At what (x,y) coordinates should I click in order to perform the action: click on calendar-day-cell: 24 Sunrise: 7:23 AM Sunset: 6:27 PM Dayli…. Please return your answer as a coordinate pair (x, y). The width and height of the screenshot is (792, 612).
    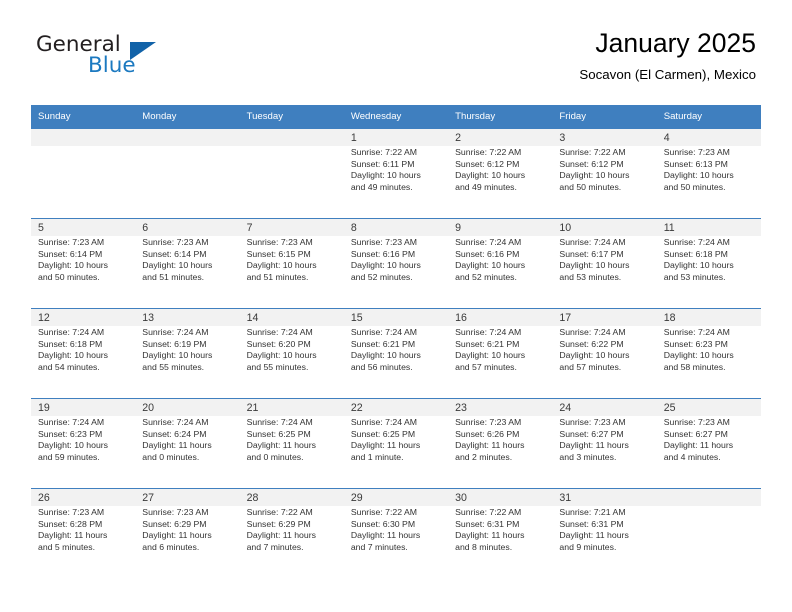
    Looking at the image, I should click on (604, 443).